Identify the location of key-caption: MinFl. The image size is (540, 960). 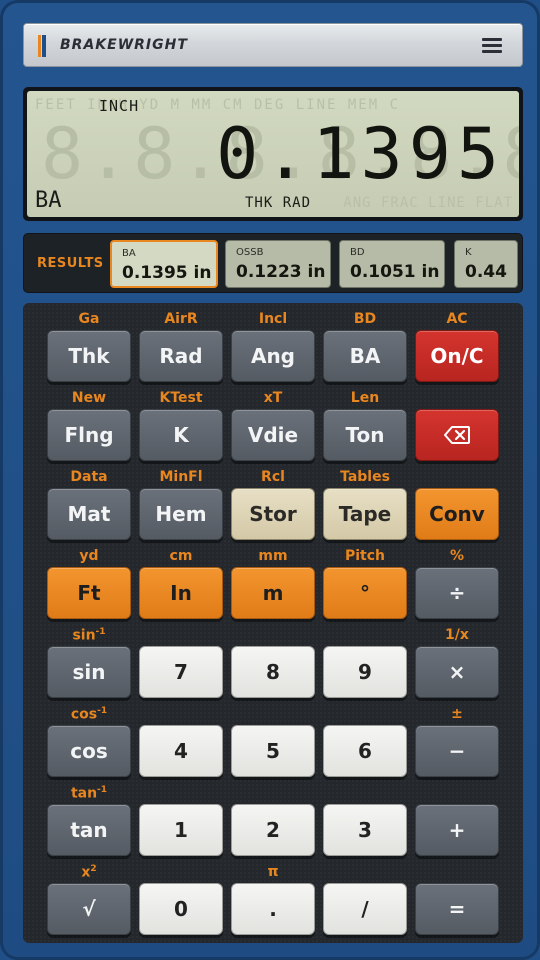
(181, 477).